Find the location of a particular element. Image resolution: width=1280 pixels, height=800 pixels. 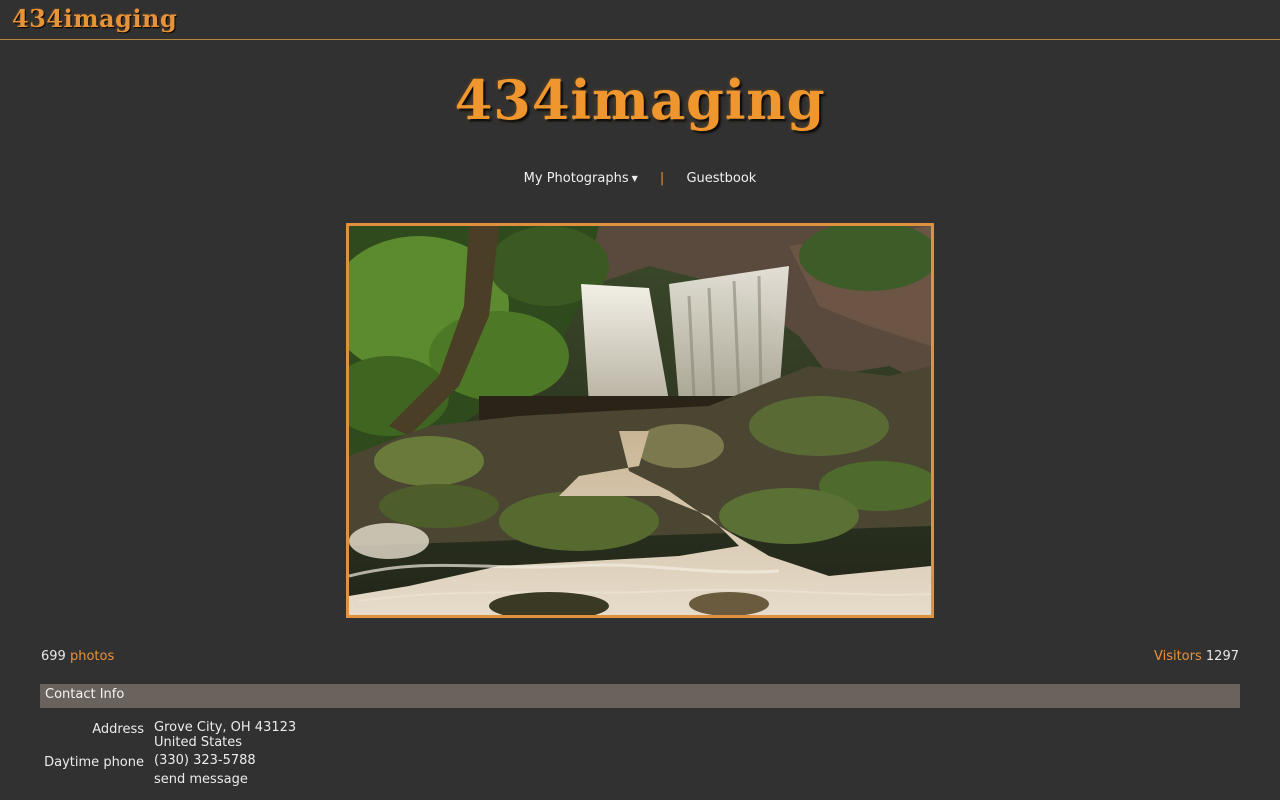

phone-label: Daytime phone is located at coordinates (94, 762).